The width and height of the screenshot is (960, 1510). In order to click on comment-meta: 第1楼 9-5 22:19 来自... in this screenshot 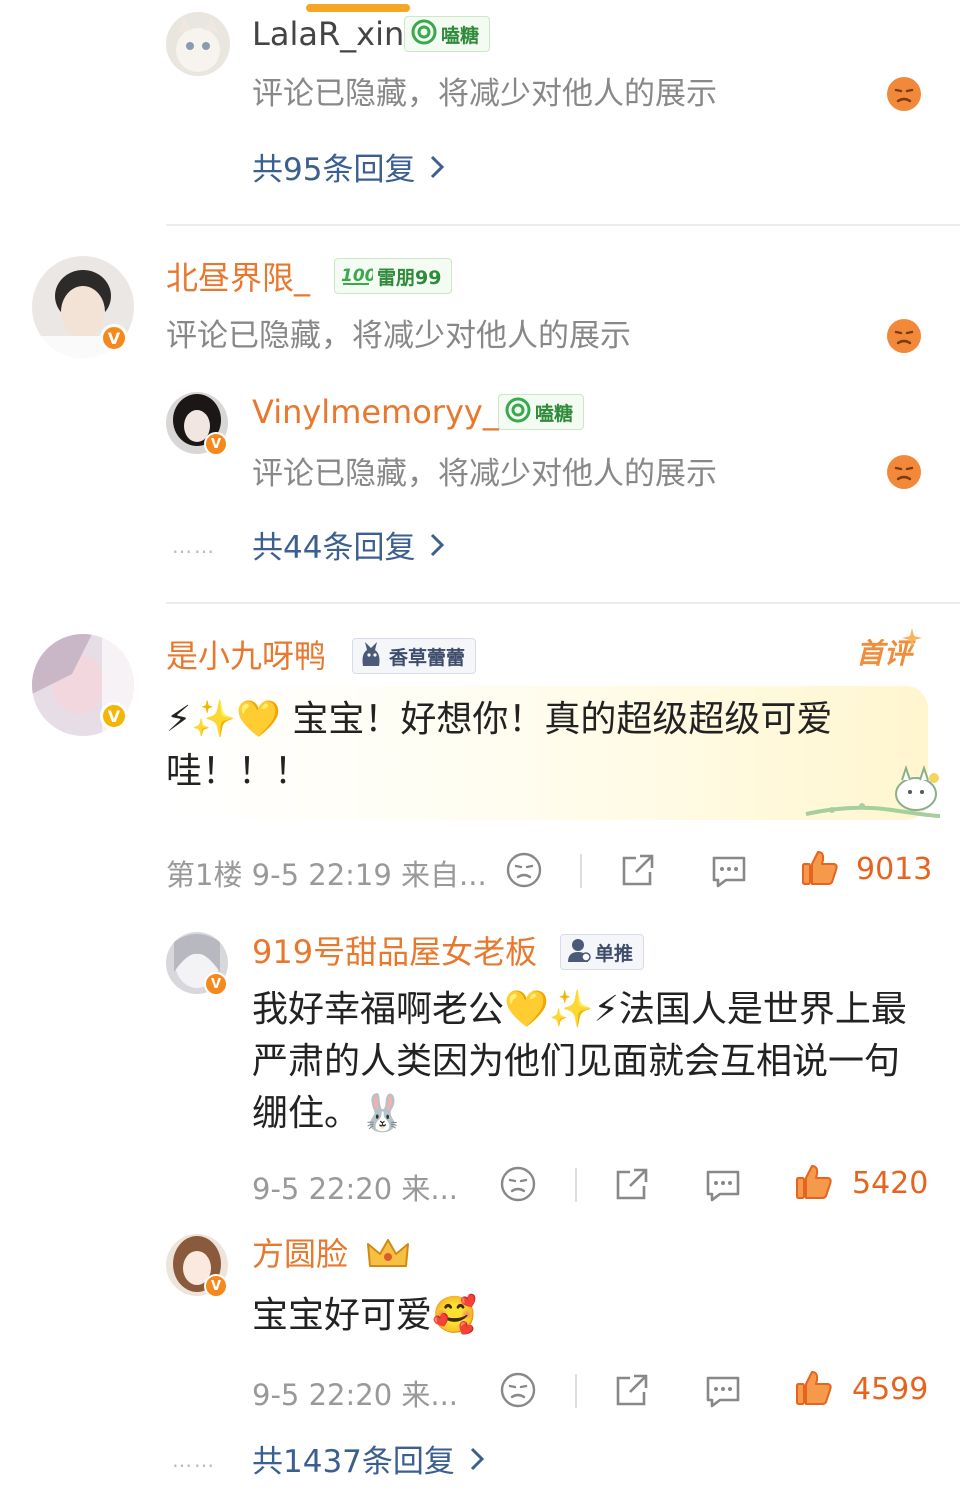, I will do `click(326, 875)`.